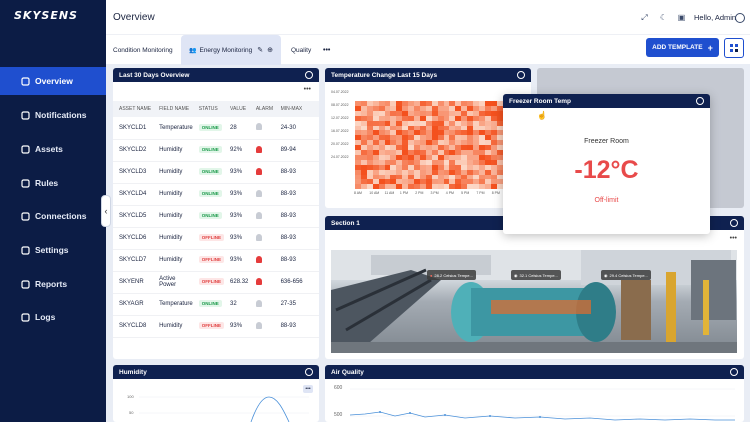  What do you see at coordinates (338, 388) in the screenshot?
I see `y-tick: 600` at bounding box center [338, 388].